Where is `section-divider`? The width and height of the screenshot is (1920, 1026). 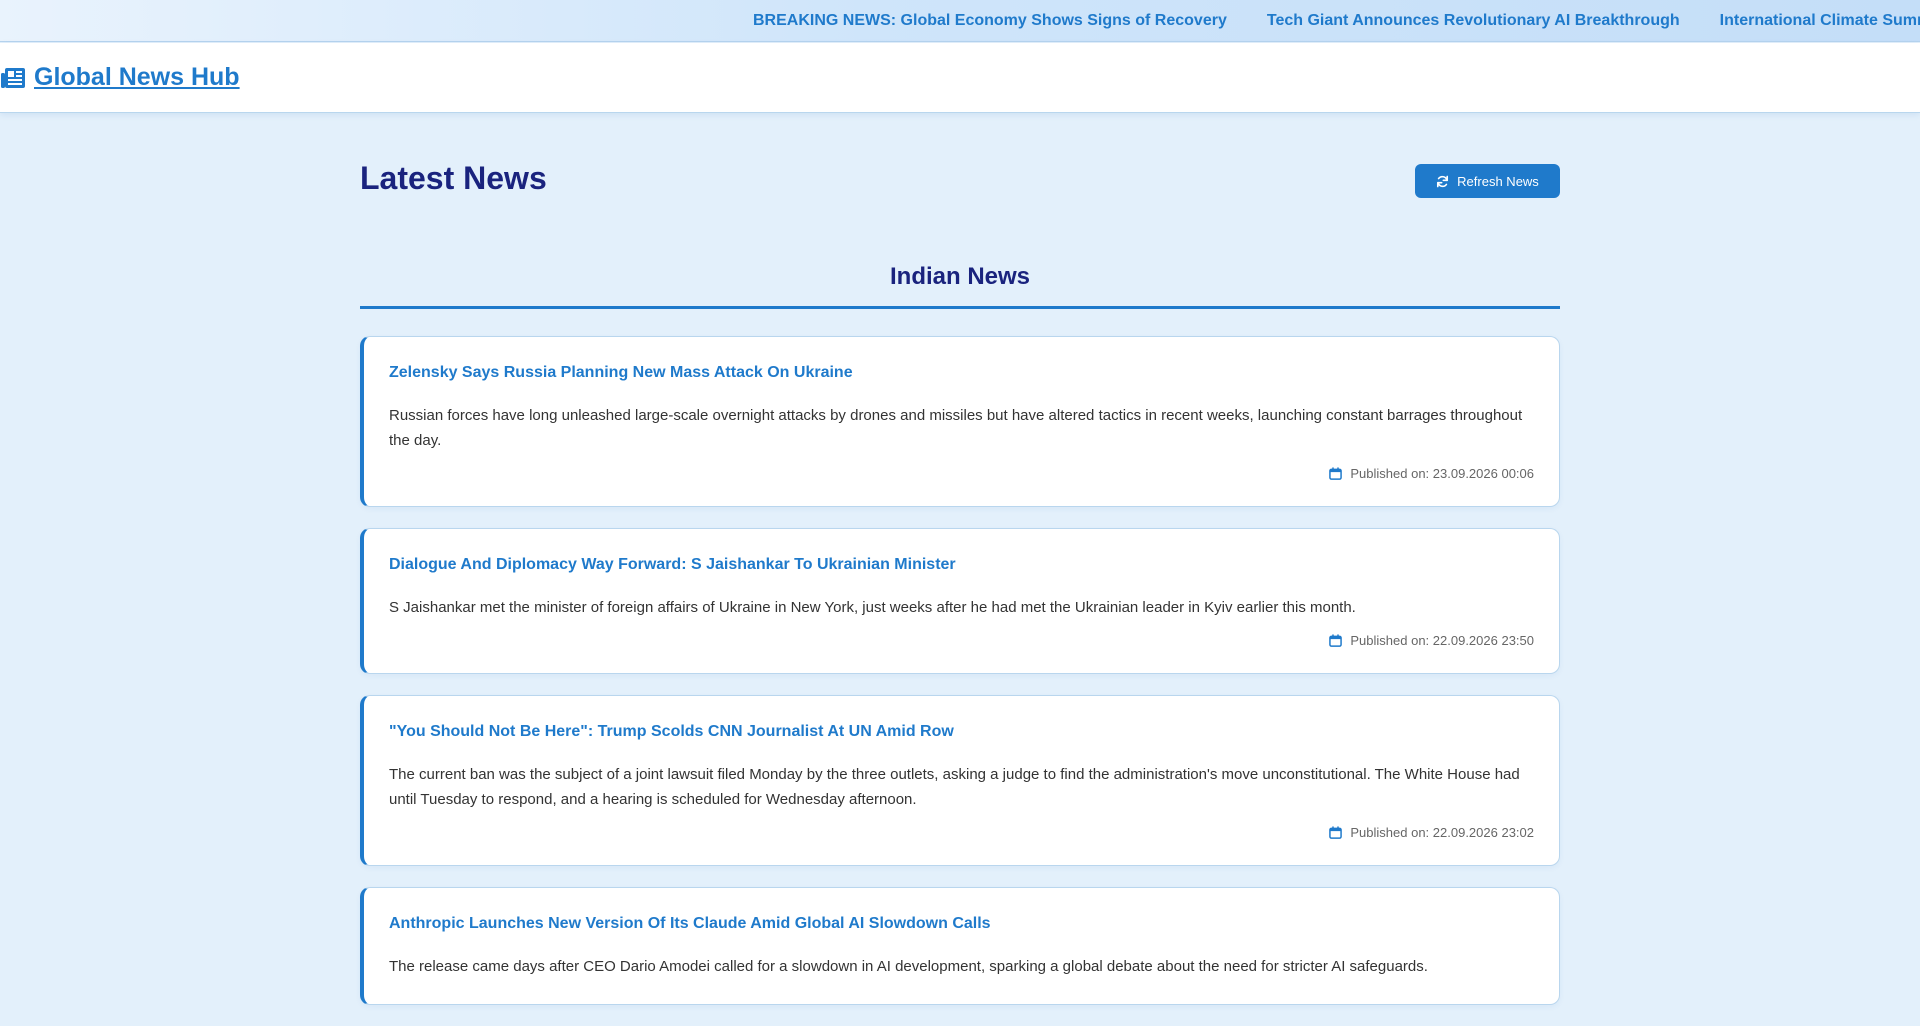
section-divider is located at coordinates (960, 307).